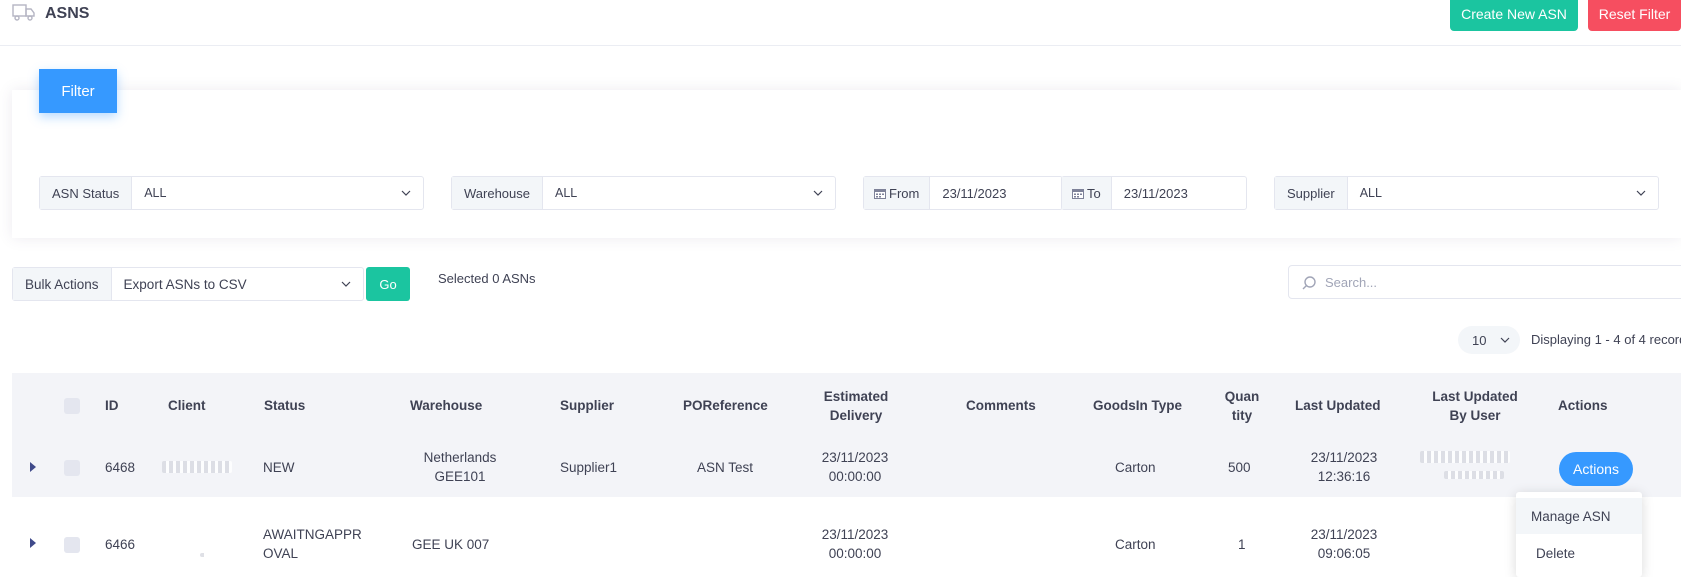  Describe the element at coordinates (1344, 467) in the screenshot. I see `cell-last-updated: 23/11/2023 12:36:16` at that location.